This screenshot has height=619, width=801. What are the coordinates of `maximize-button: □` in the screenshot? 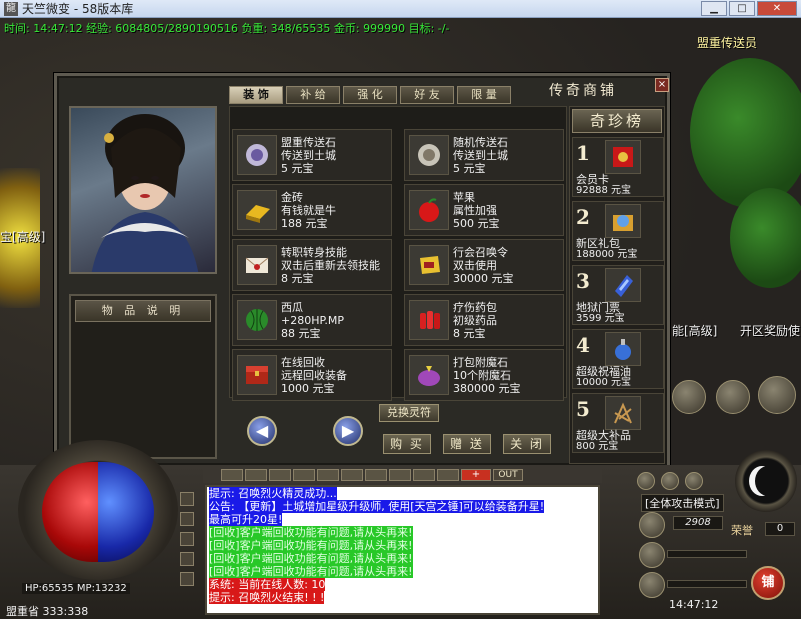 It's located at (742, 8).